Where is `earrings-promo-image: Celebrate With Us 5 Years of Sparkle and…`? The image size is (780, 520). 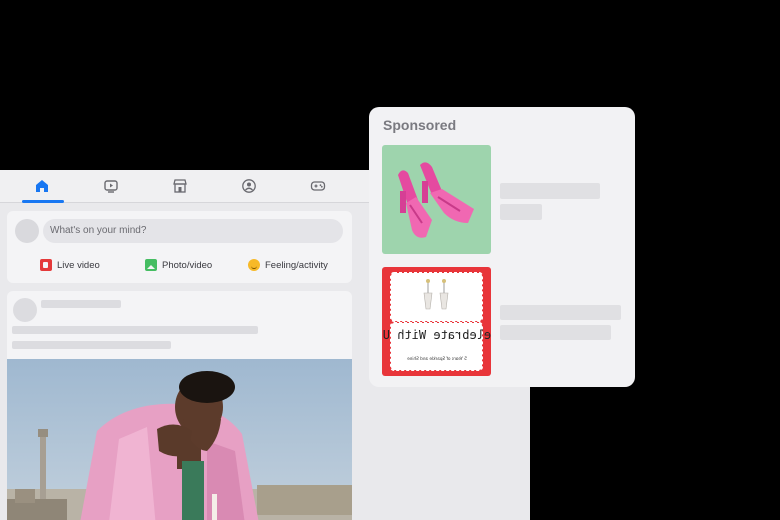
earrings-promo-image: Celebrate With Us 5 Years of Sparkle and… is located at coordinates (436, 321).